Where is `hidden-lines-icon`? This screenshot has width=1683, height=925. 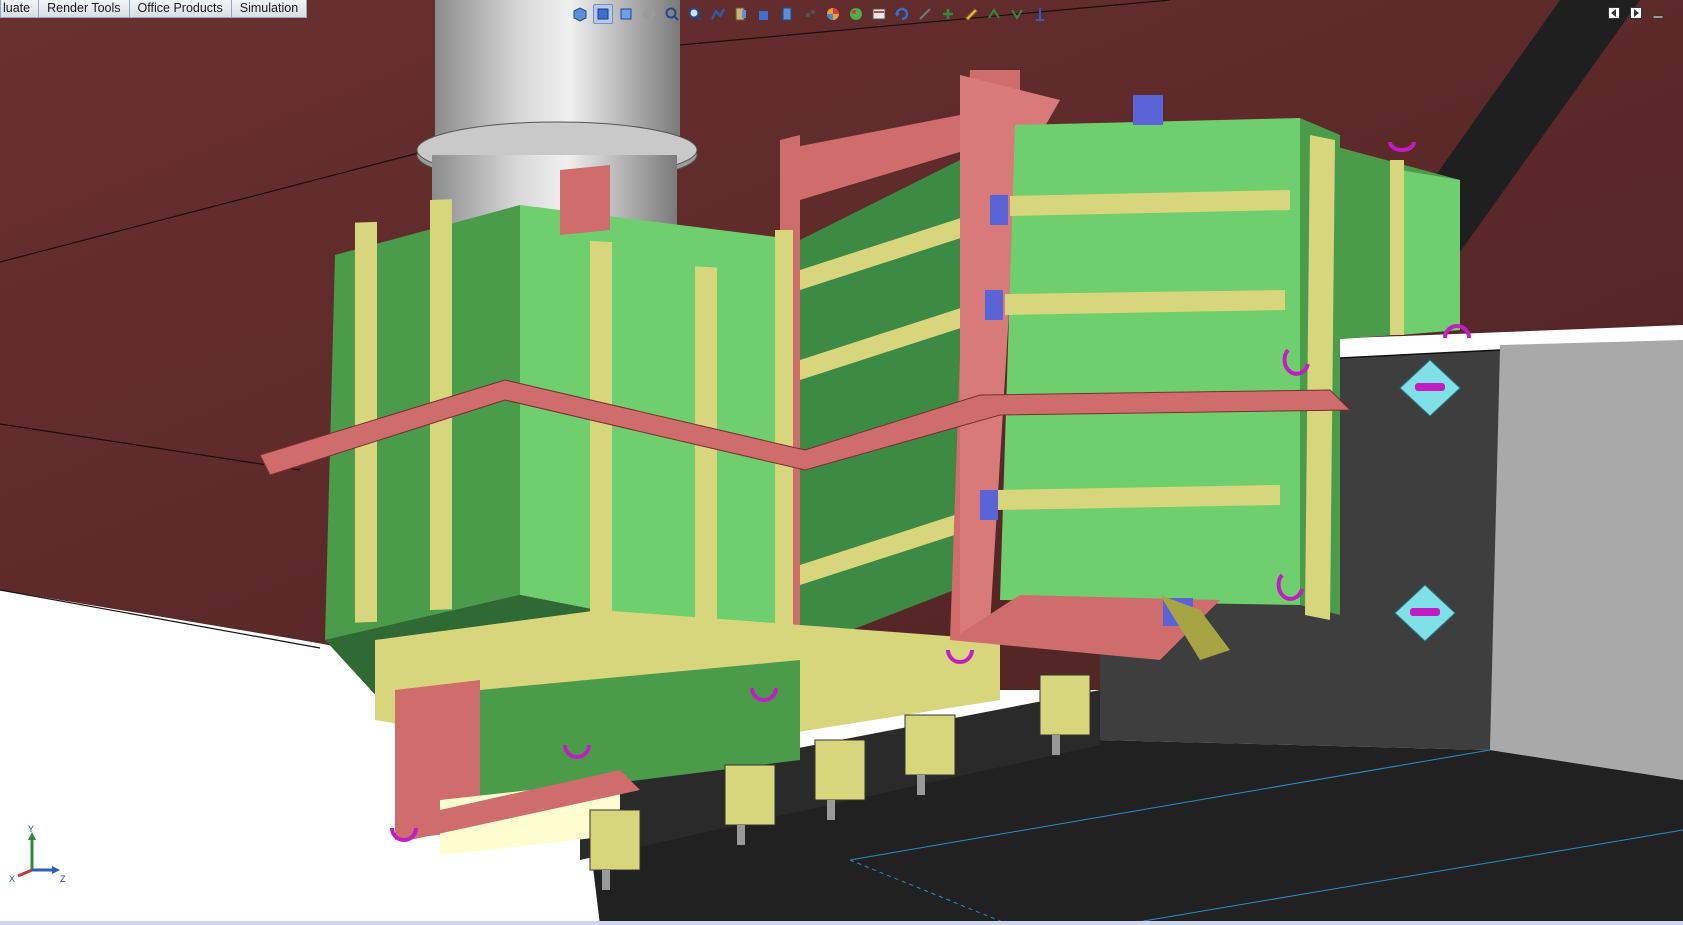
hidden-lines-icon is located at coordinates (649, 14).